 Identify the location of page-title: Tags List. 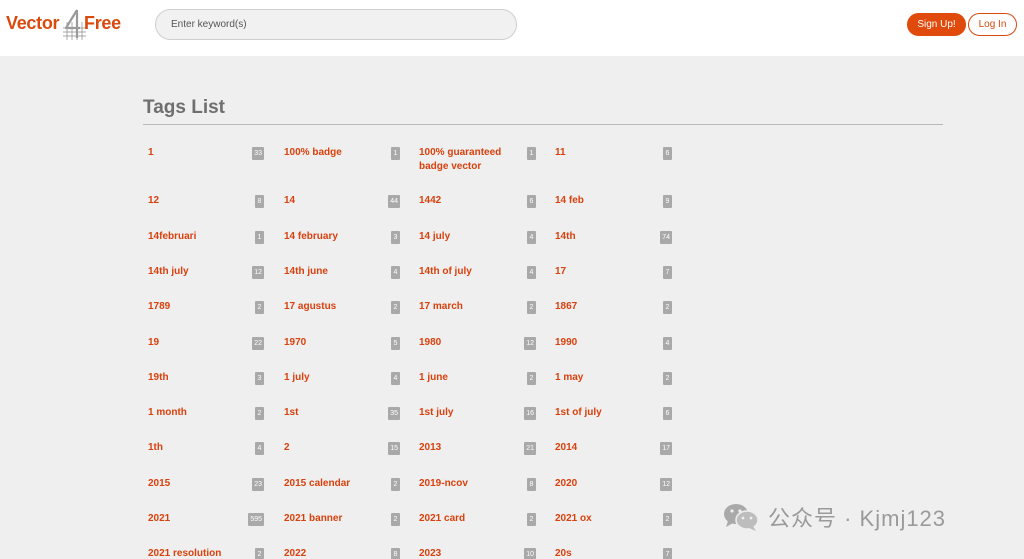
(184, 107).